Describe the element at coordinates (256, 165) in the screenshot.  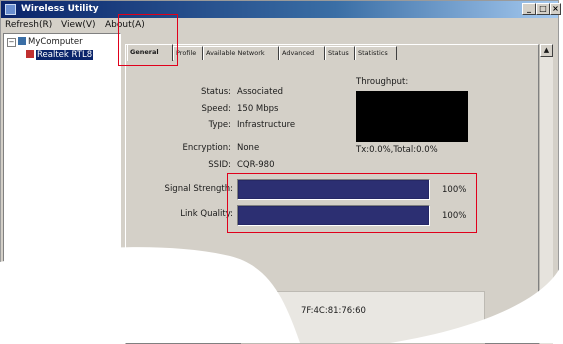
I see `ssid-value: CQR-980` at that location.